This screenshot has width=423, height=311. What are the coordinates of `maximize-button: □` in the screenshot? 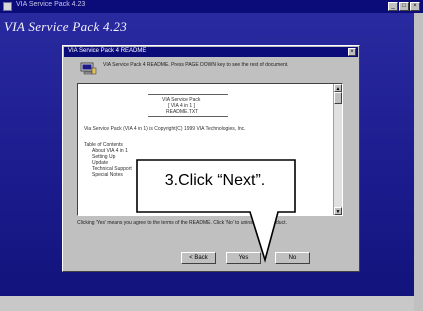 It's located at (404, 6).